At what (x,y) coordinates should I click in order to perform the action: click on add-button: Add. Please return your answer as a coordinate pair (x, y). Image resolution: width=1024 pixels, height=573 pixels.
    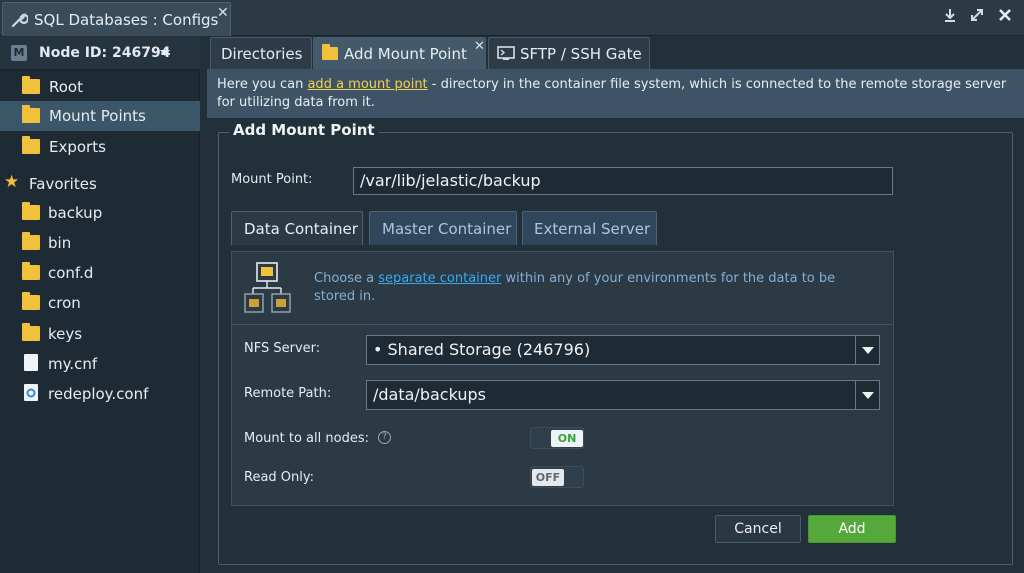
    Looking at the image, I should click on (852, 529).